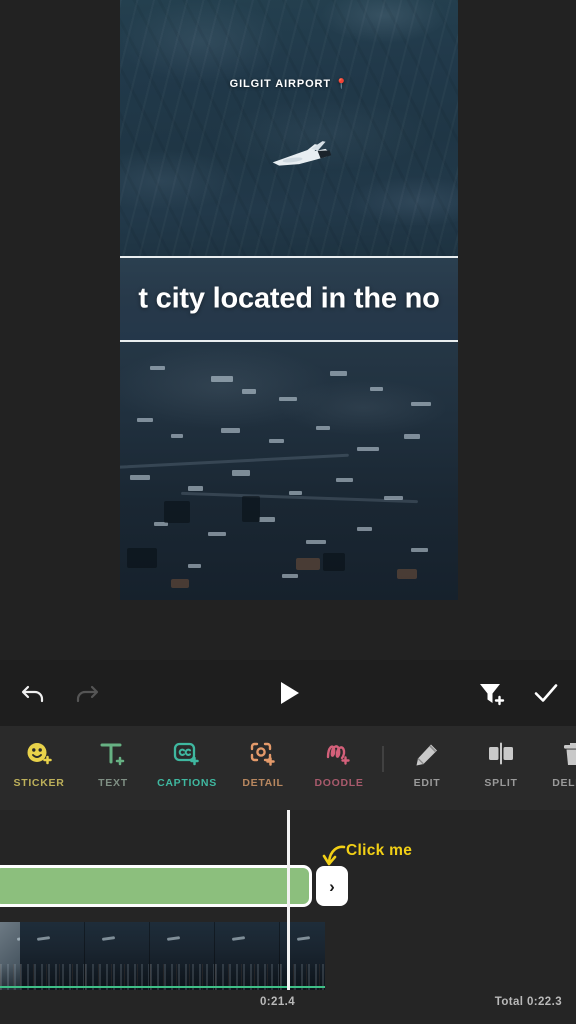 Image resolution: width=576 pixels, height=1024 pixels. I want to click on undo-icon, so click(32, 694).